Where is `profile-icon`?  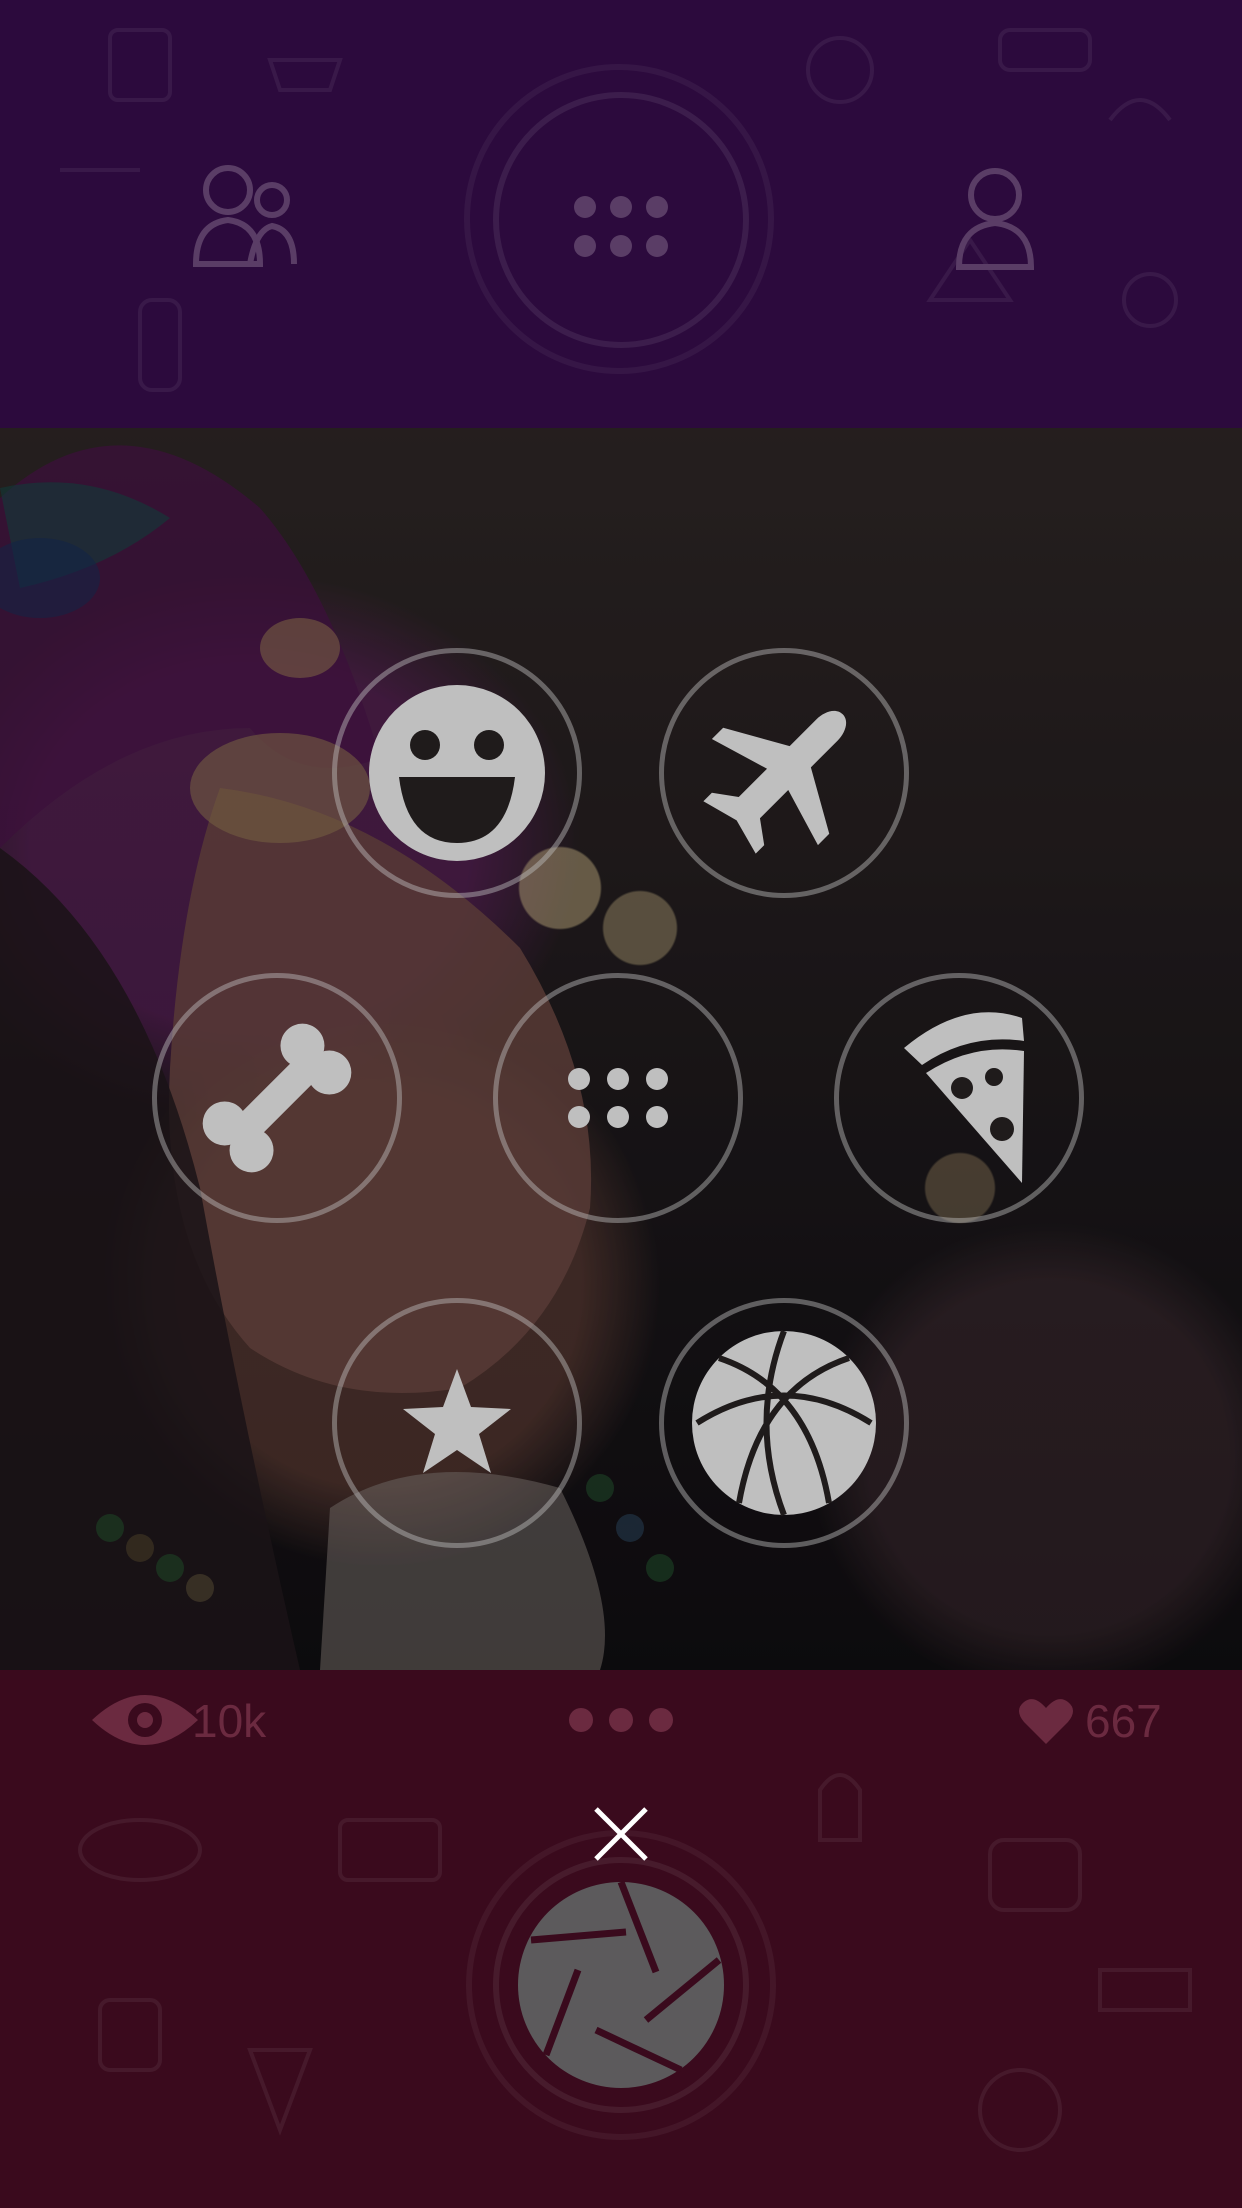
profile-icon is located at coordinates (995, 219).